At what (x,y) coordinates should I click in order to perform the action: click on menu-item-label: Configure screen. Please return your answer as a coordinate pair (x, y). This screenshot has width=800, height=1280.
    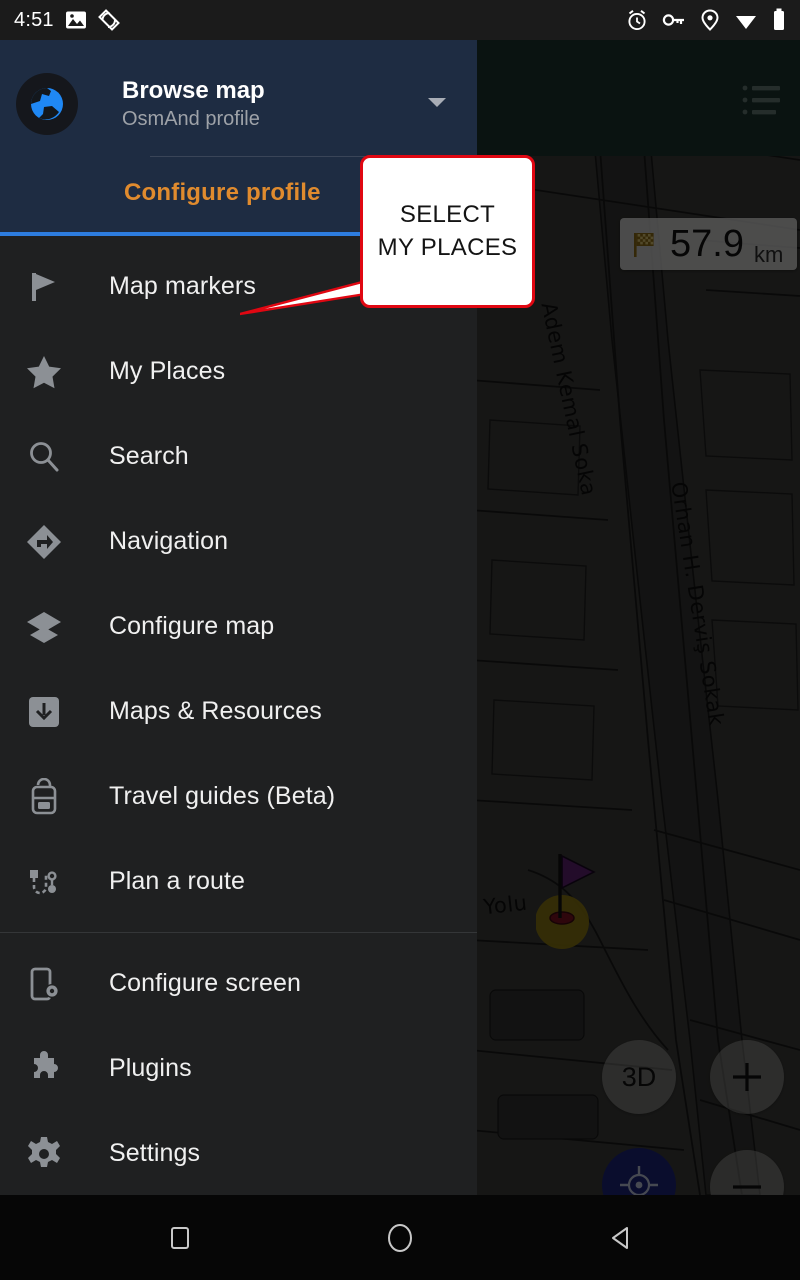
    Looking at the image, I should click on (205, 983).